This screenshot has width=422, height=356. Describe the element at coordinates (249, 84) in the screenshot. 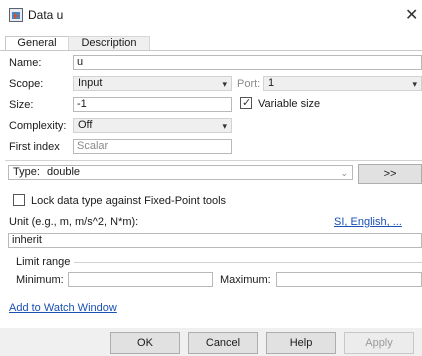

I see `port-label: Port:` at that location.